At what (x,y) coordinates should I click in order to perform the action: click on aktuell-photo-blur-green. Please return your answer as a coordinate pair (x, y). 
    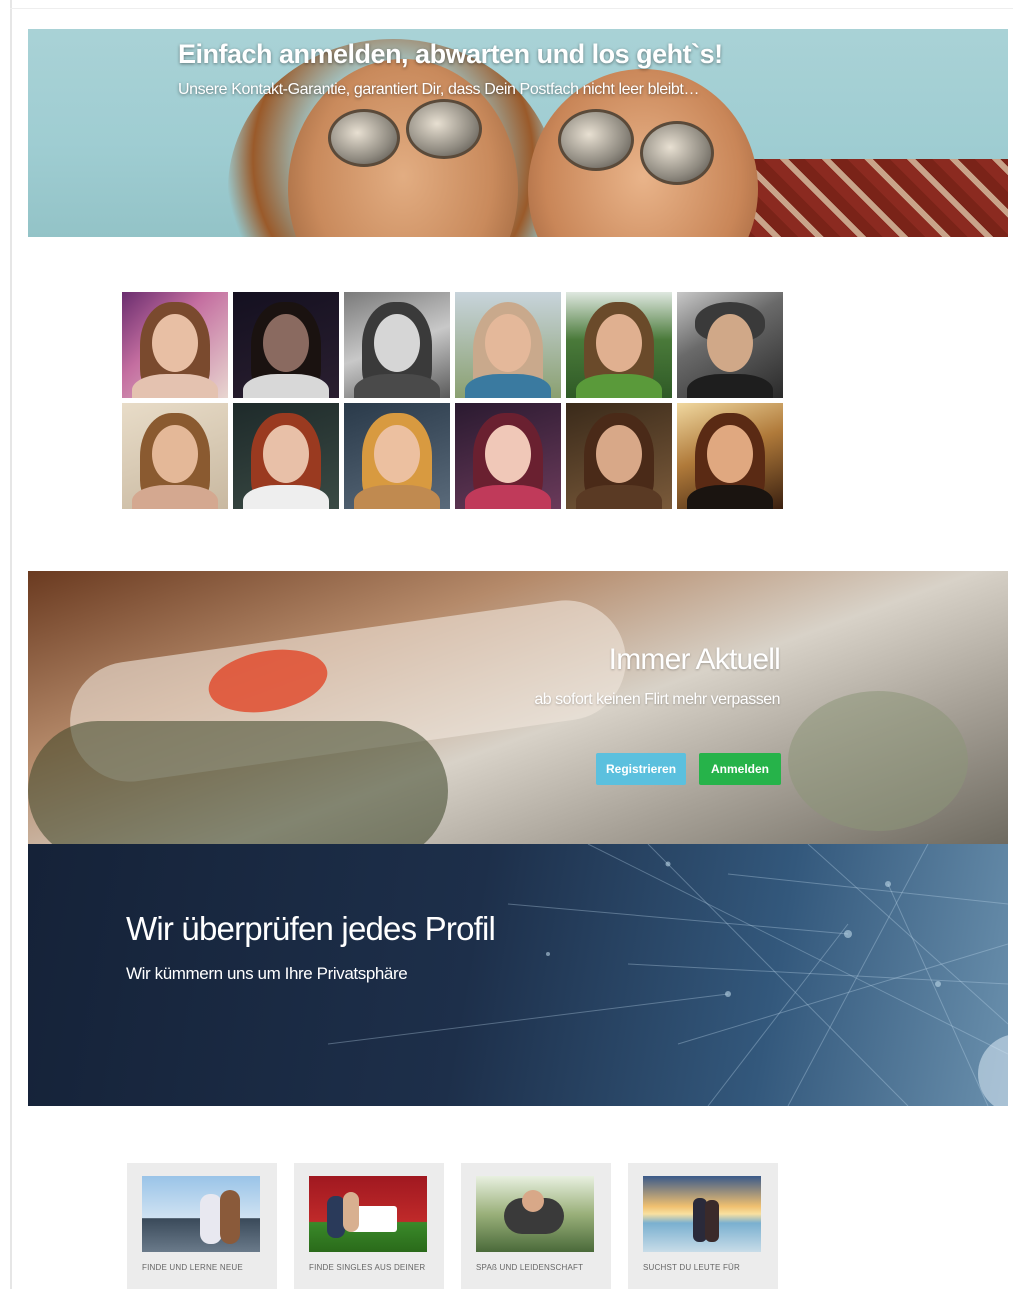
    Looking at the image, I should click on (878, 761).